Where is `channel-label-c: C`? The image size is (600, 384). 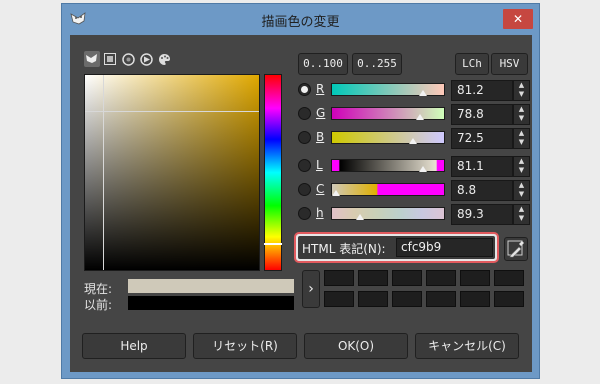
channel-label-c: C is located at coordinates (320, 189).